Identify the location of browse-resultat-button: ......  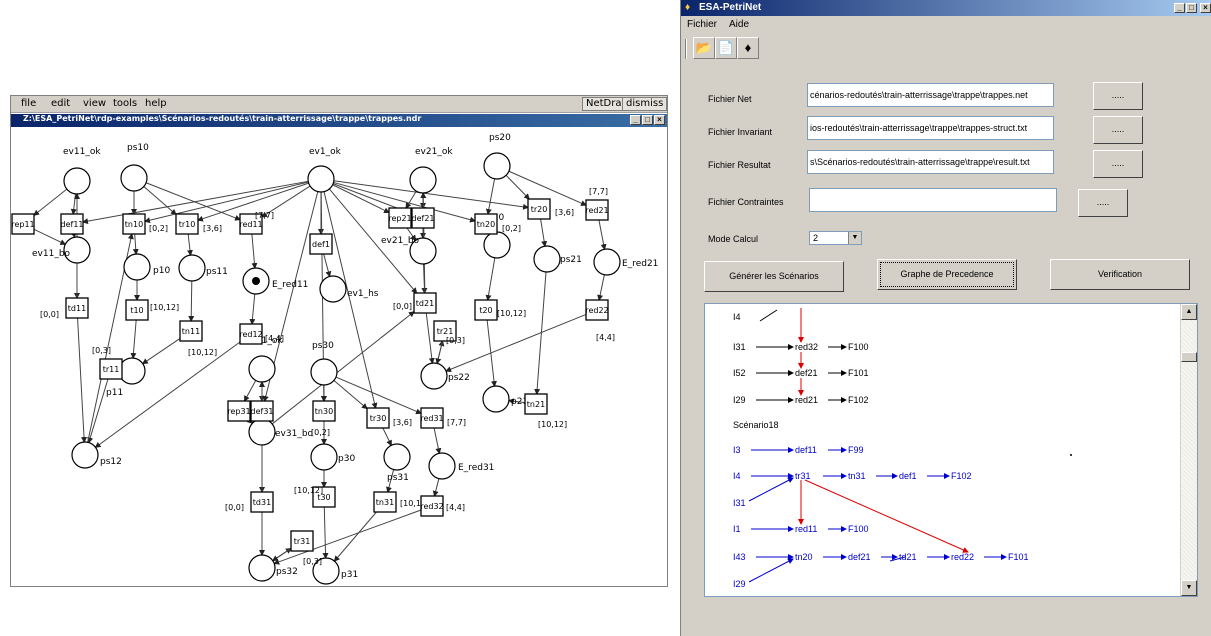
(1118, 164).